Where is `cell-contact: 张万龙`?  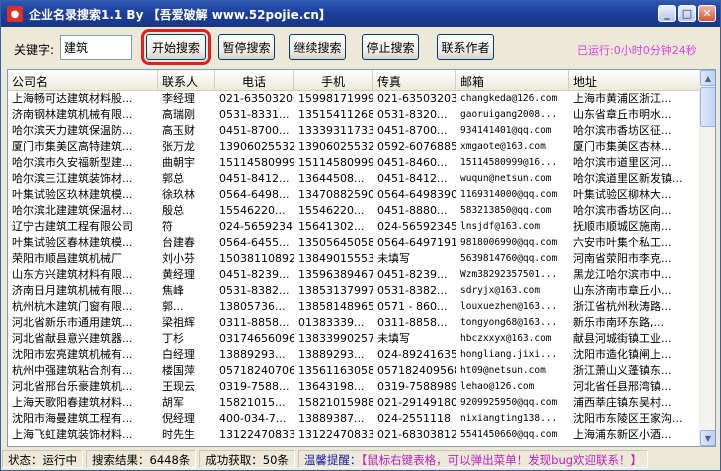 cell-contact: 张万龙 is located at coordinates (178, 146).